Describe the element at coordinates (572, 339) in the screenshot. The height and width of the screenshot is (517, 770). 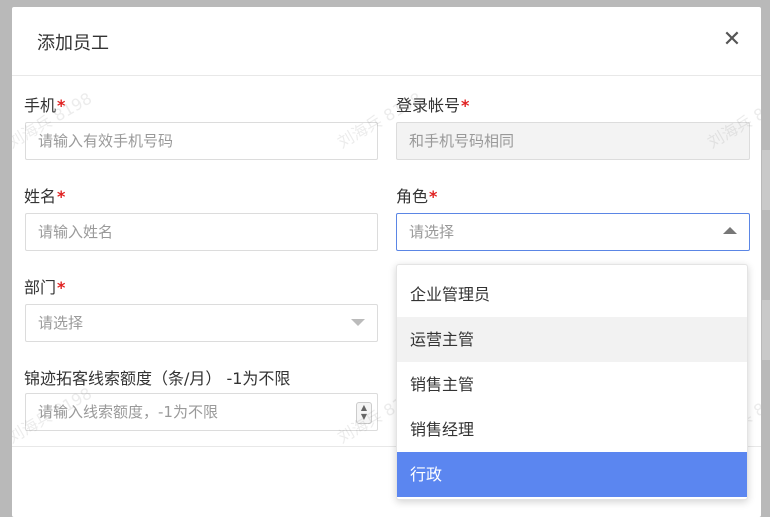
I see `role-option: 运营主管` at that location.